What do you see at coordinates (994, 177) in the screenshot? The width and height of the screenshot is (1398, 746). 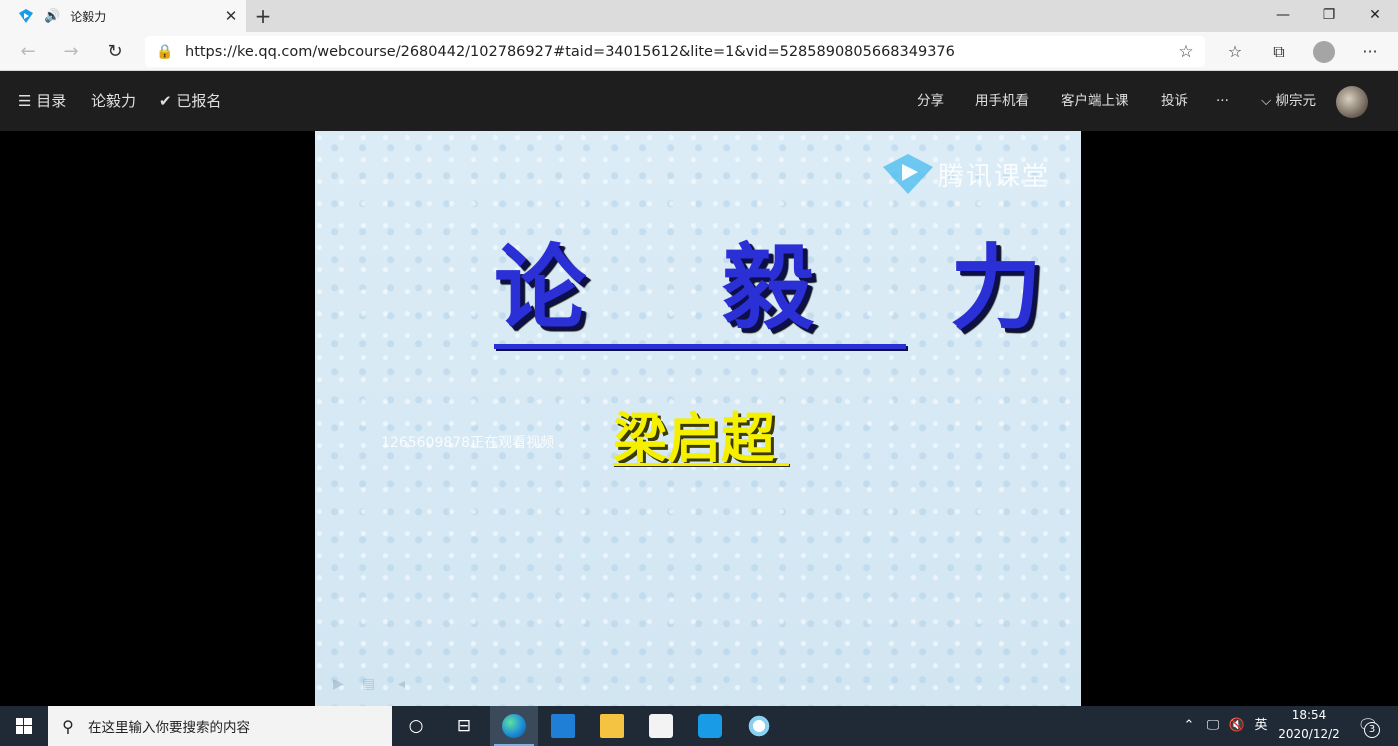 I see `brand-watermark: 腾讯课堂` at bounding box center [994, 177].